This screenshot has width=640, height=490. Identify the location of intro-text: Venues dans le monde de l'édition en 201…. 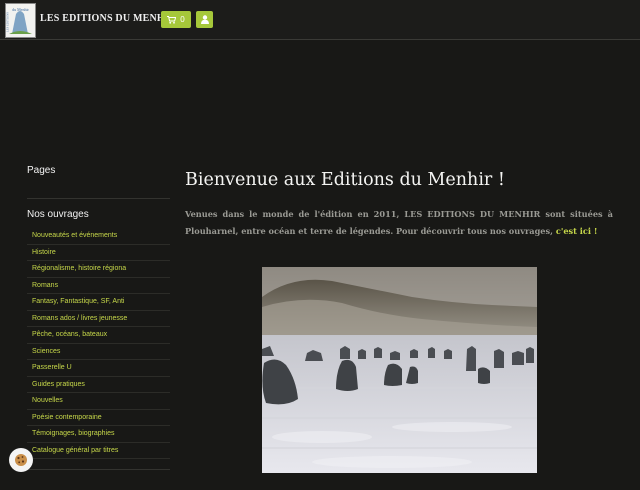
(399, 222).